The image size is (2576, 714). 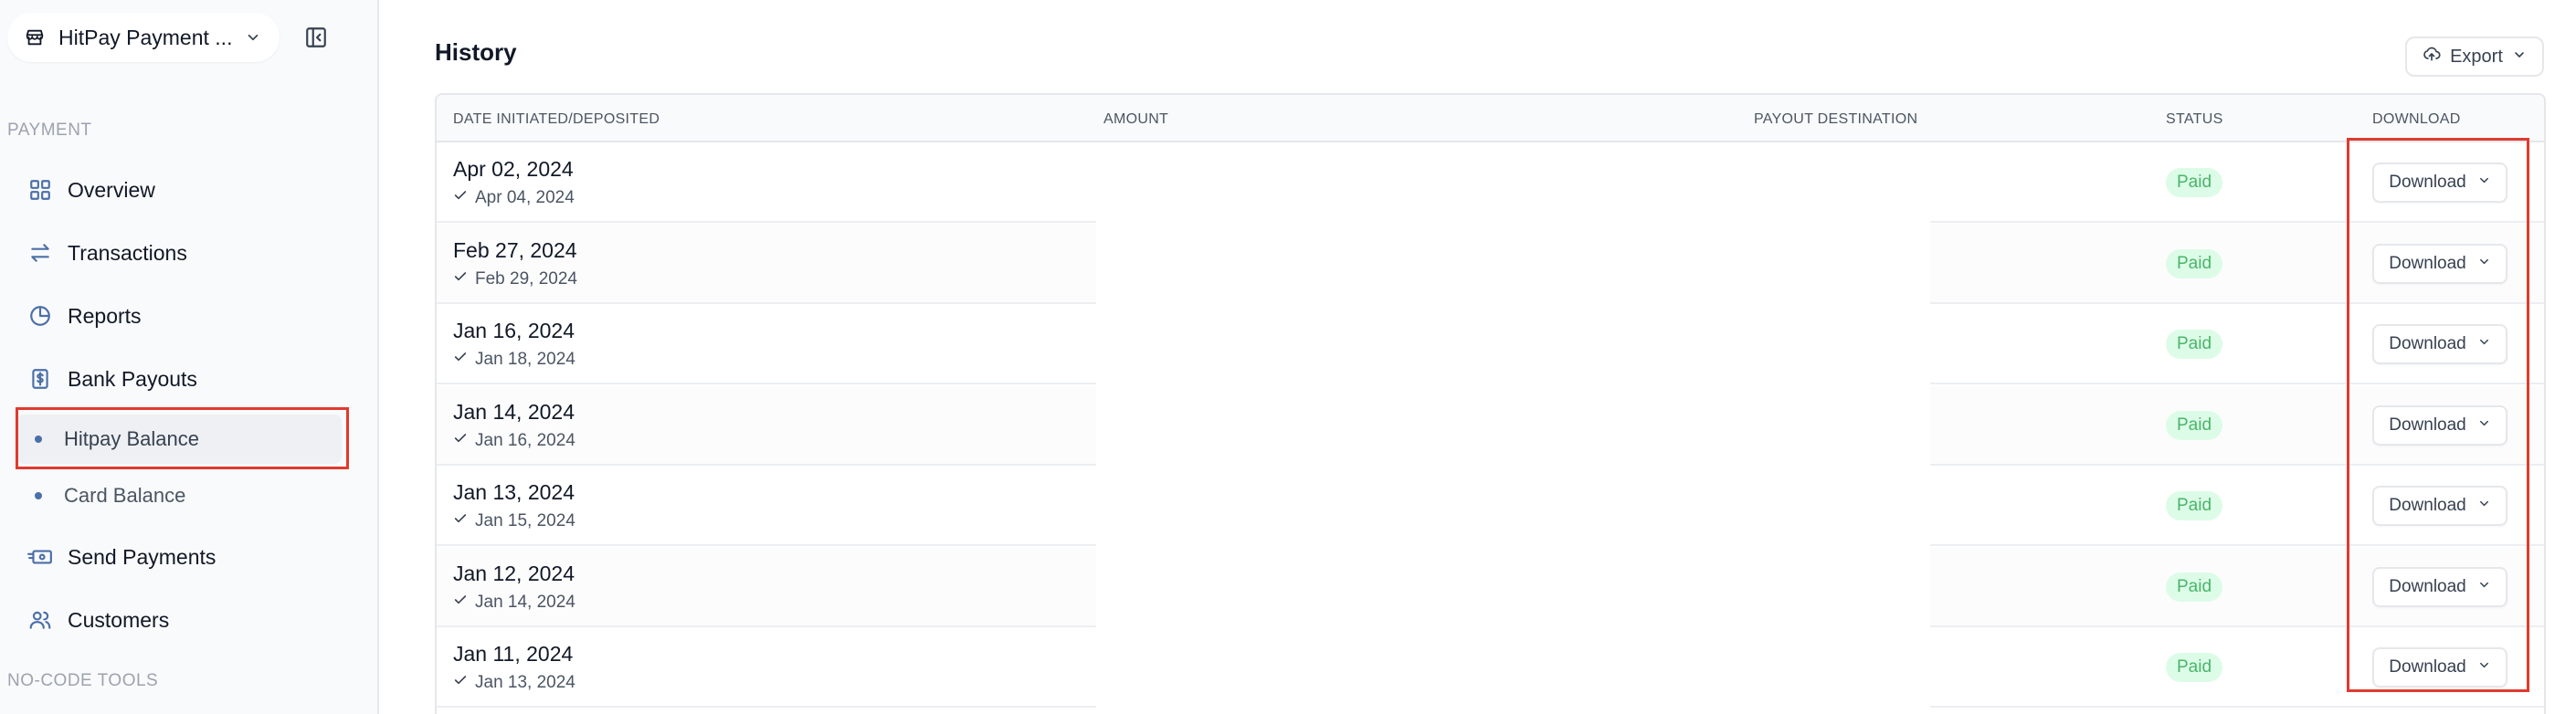 I want to click on date-initiated: Jan 16, 2024, so click(x=514, y=331).